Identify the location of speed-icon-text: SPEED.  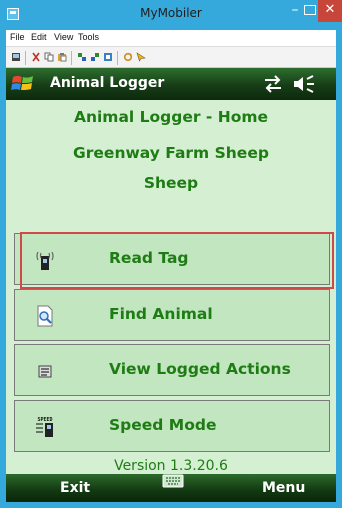
(44, 420).